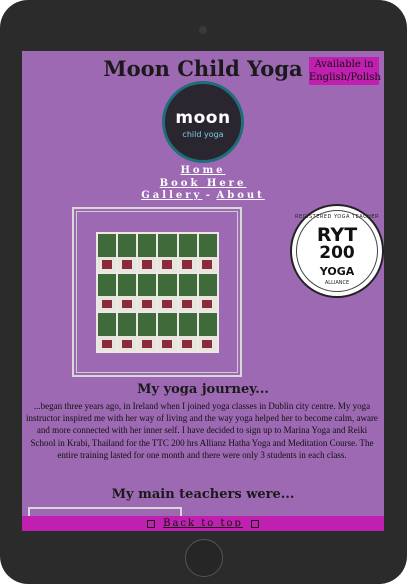 The width and height of the screenshot is (407, 584). Describe the element at coordinates (240, 195) in the screenshot. I see `nav-link-about: About` at that location.